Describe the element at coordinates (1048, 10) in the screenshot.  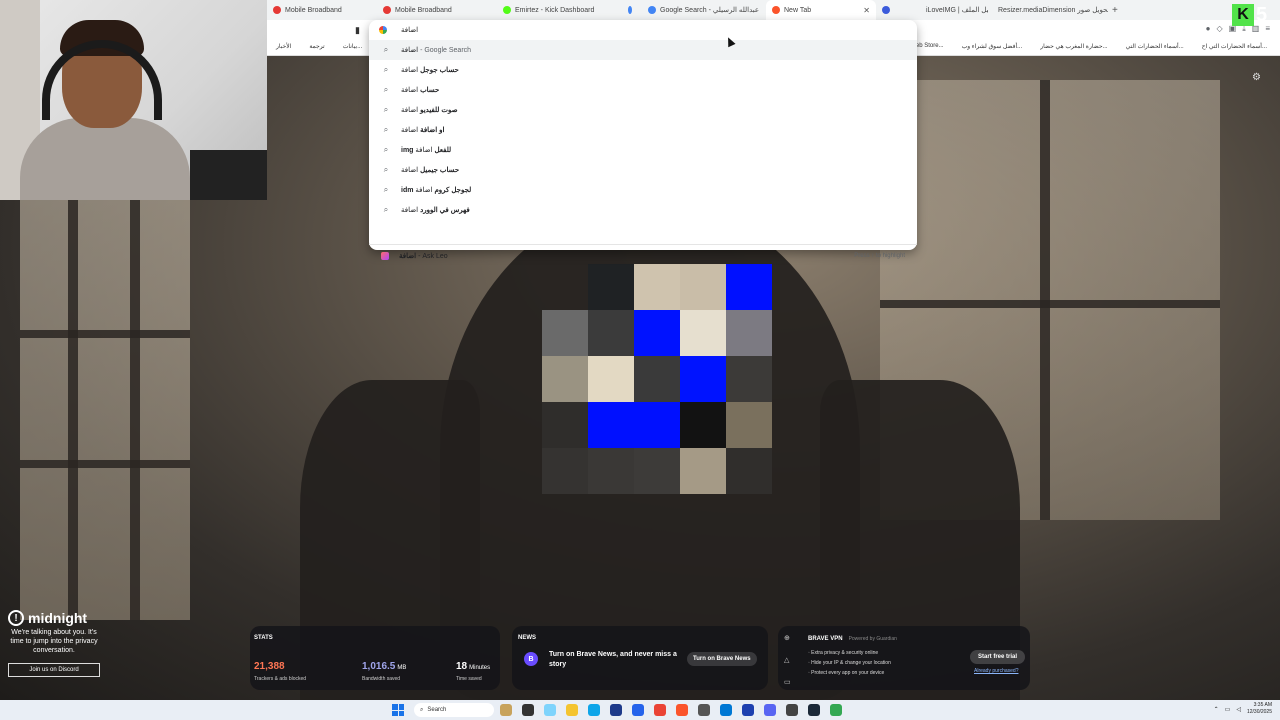
I see `browser-tab: Resizer.mediaDimension تحويل صور` at that location.